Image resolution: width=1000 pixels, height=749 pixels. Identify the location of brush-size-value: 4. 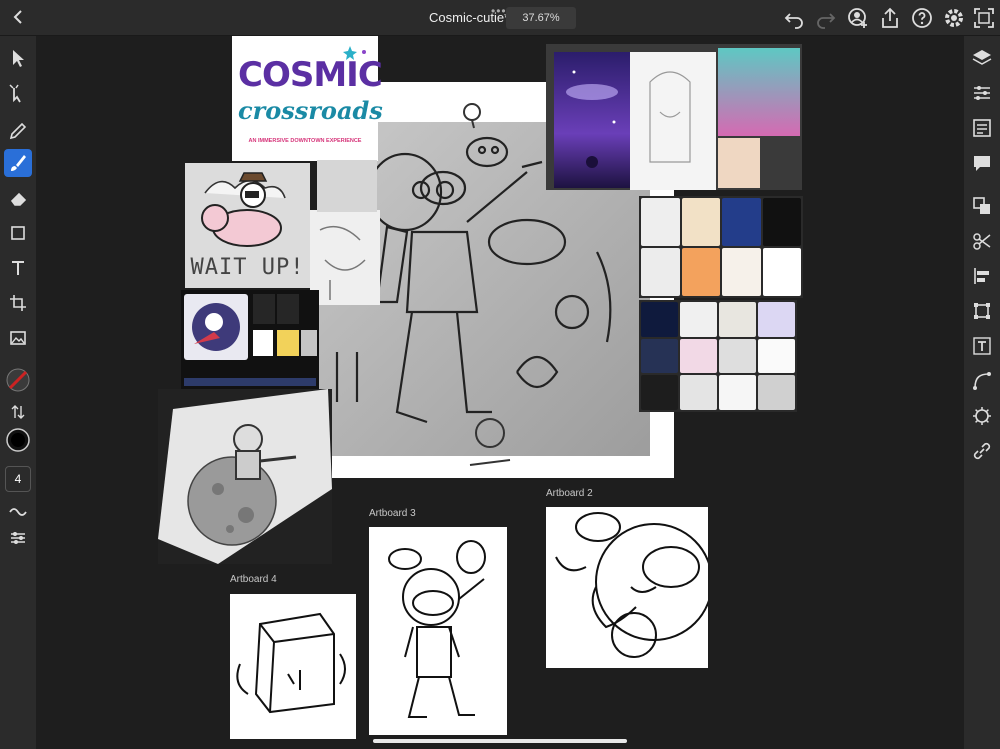
(18, 479).